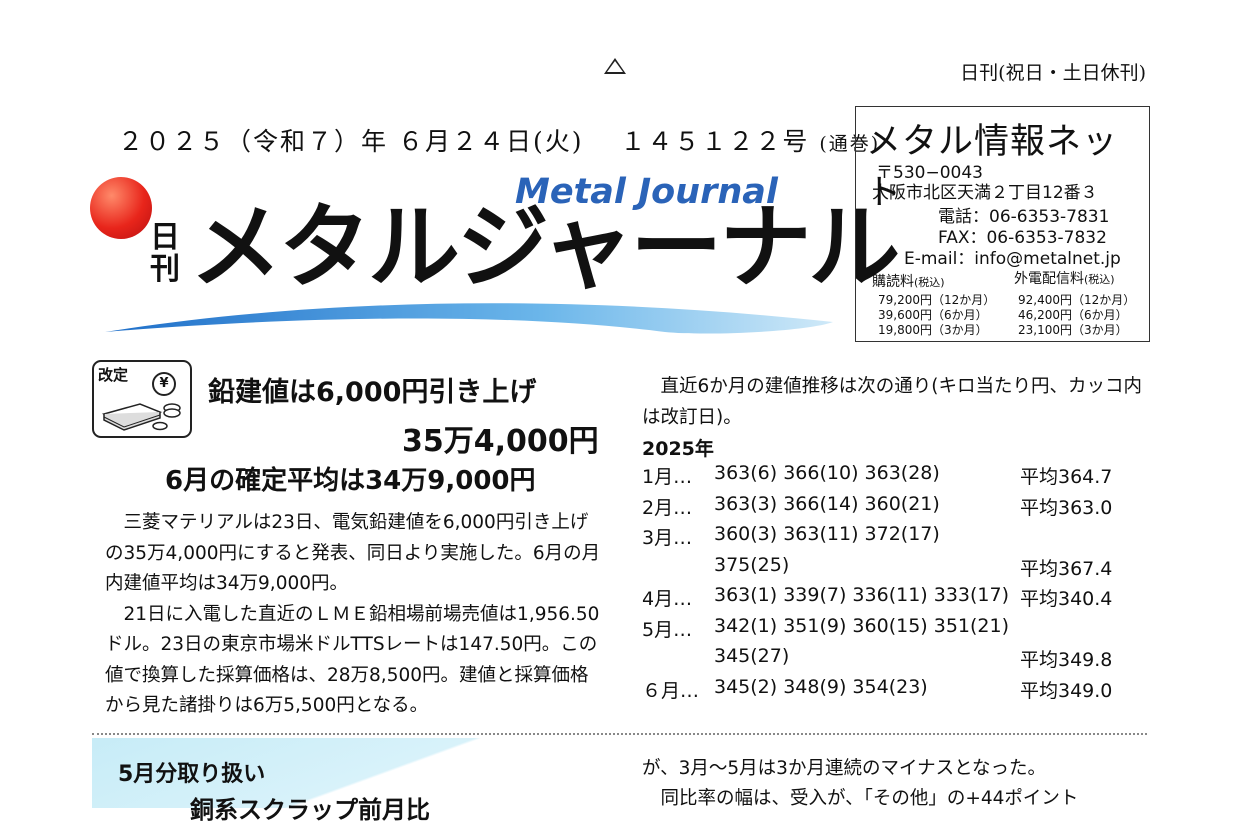  What do you see at coordinates (1066, 660) in the screenshot?
I see `row-average: 平均349.8` at bounding box center [1066, 660].